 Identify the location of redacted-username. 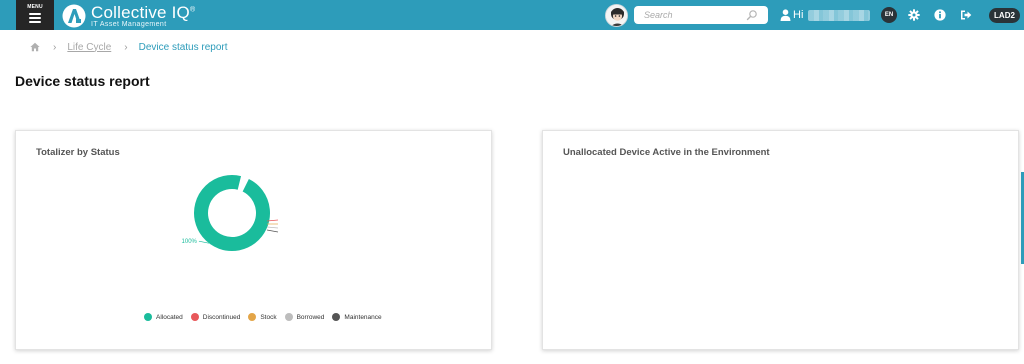
(839, 15).